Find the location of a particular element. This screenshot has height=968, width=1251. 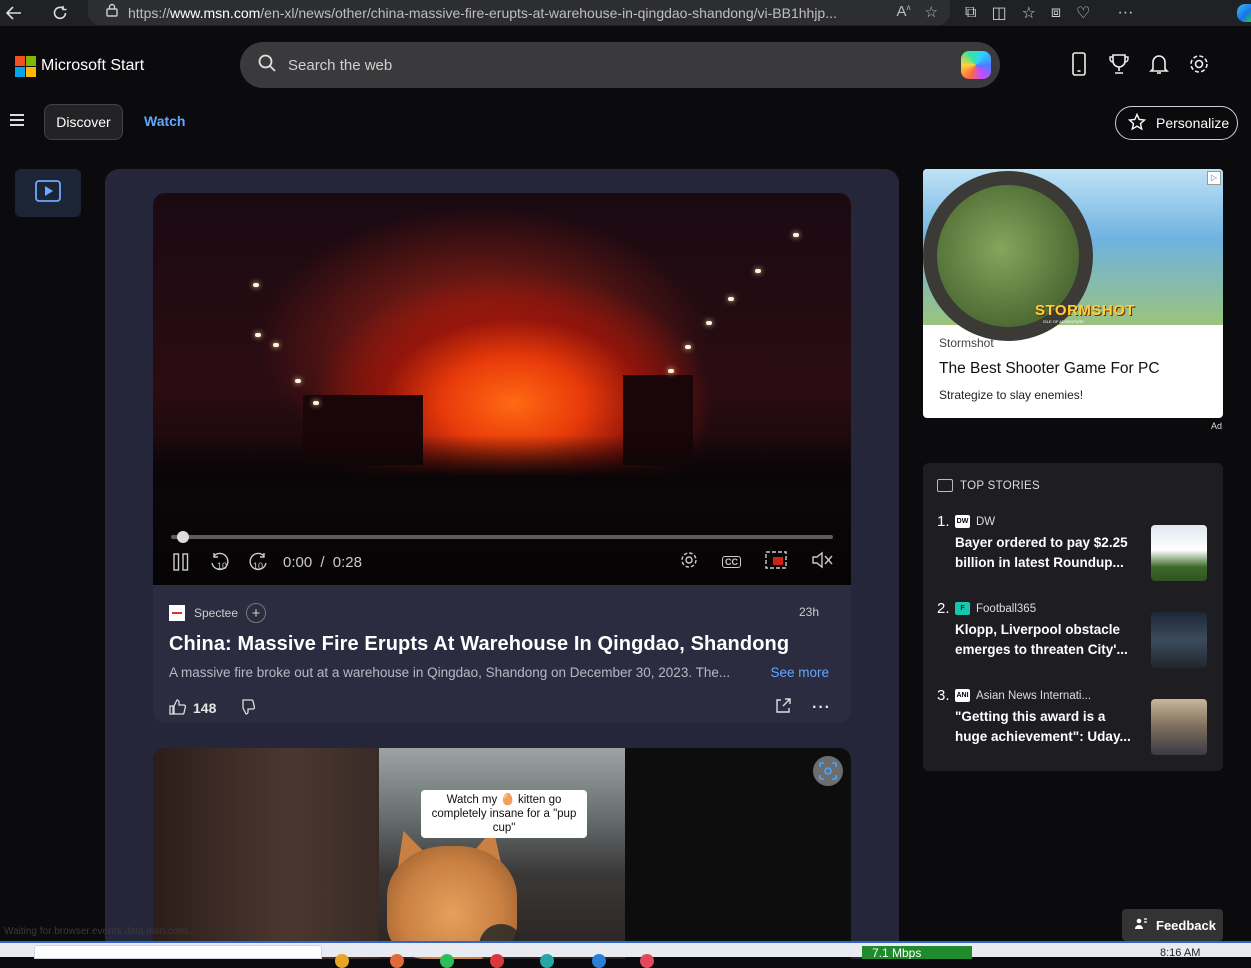

search-placeholder: Search the web is located at coordinates (340, 65).